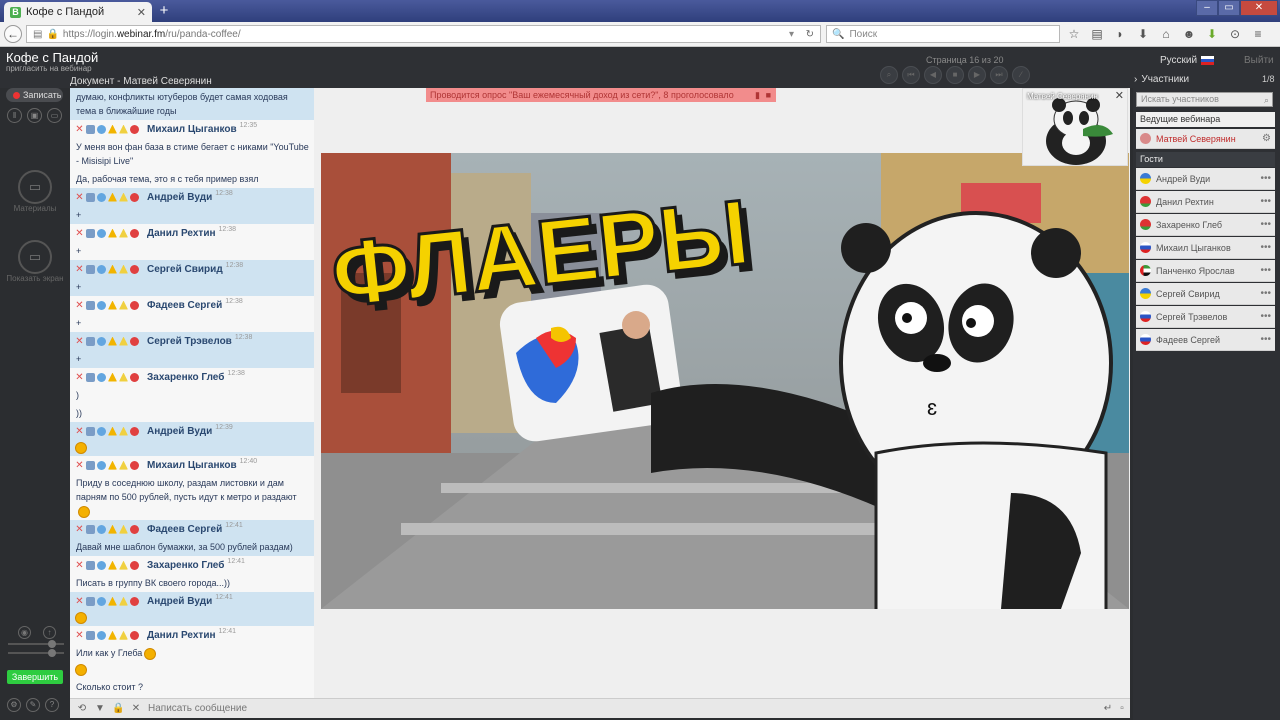  What do you see at coordinates (1205, 271) in the screenshot?
I see `guest-row: Панченко Ярослав •••` at bounding box center [1205, 271].